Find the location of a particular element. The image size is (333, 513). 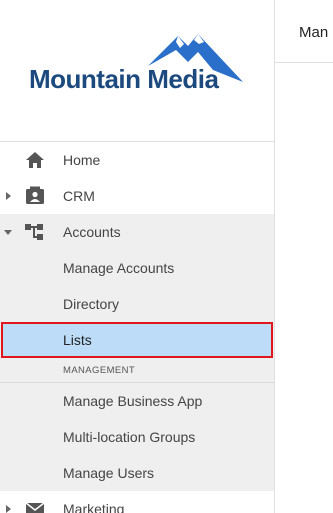

sidebar-item-marketing: Marketing is located at coordinates (137, 502).